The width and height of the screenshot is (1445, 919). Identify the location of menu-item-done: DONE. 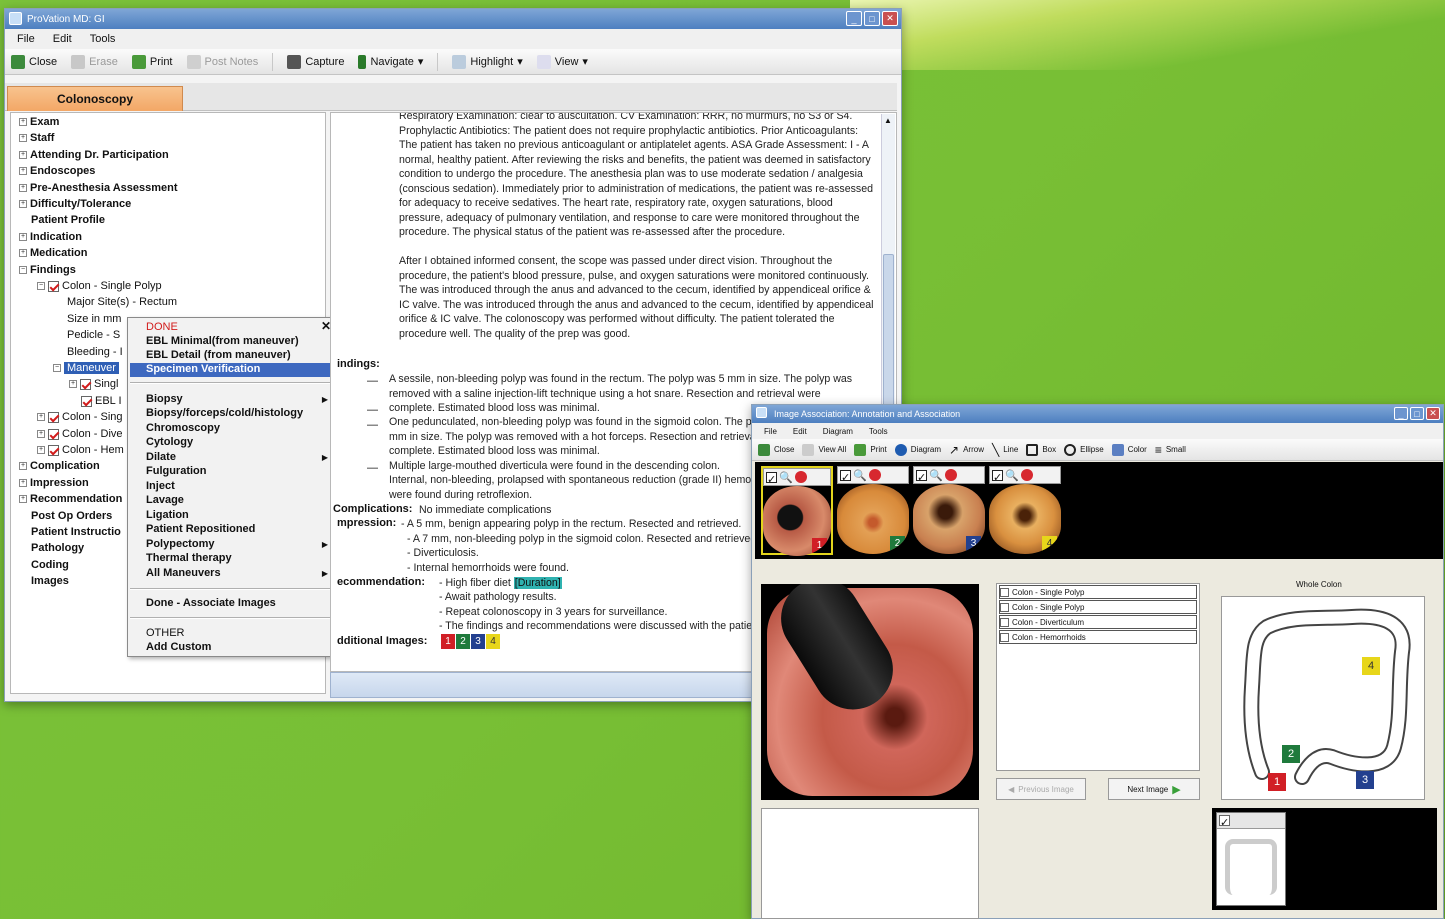
(162, 327).